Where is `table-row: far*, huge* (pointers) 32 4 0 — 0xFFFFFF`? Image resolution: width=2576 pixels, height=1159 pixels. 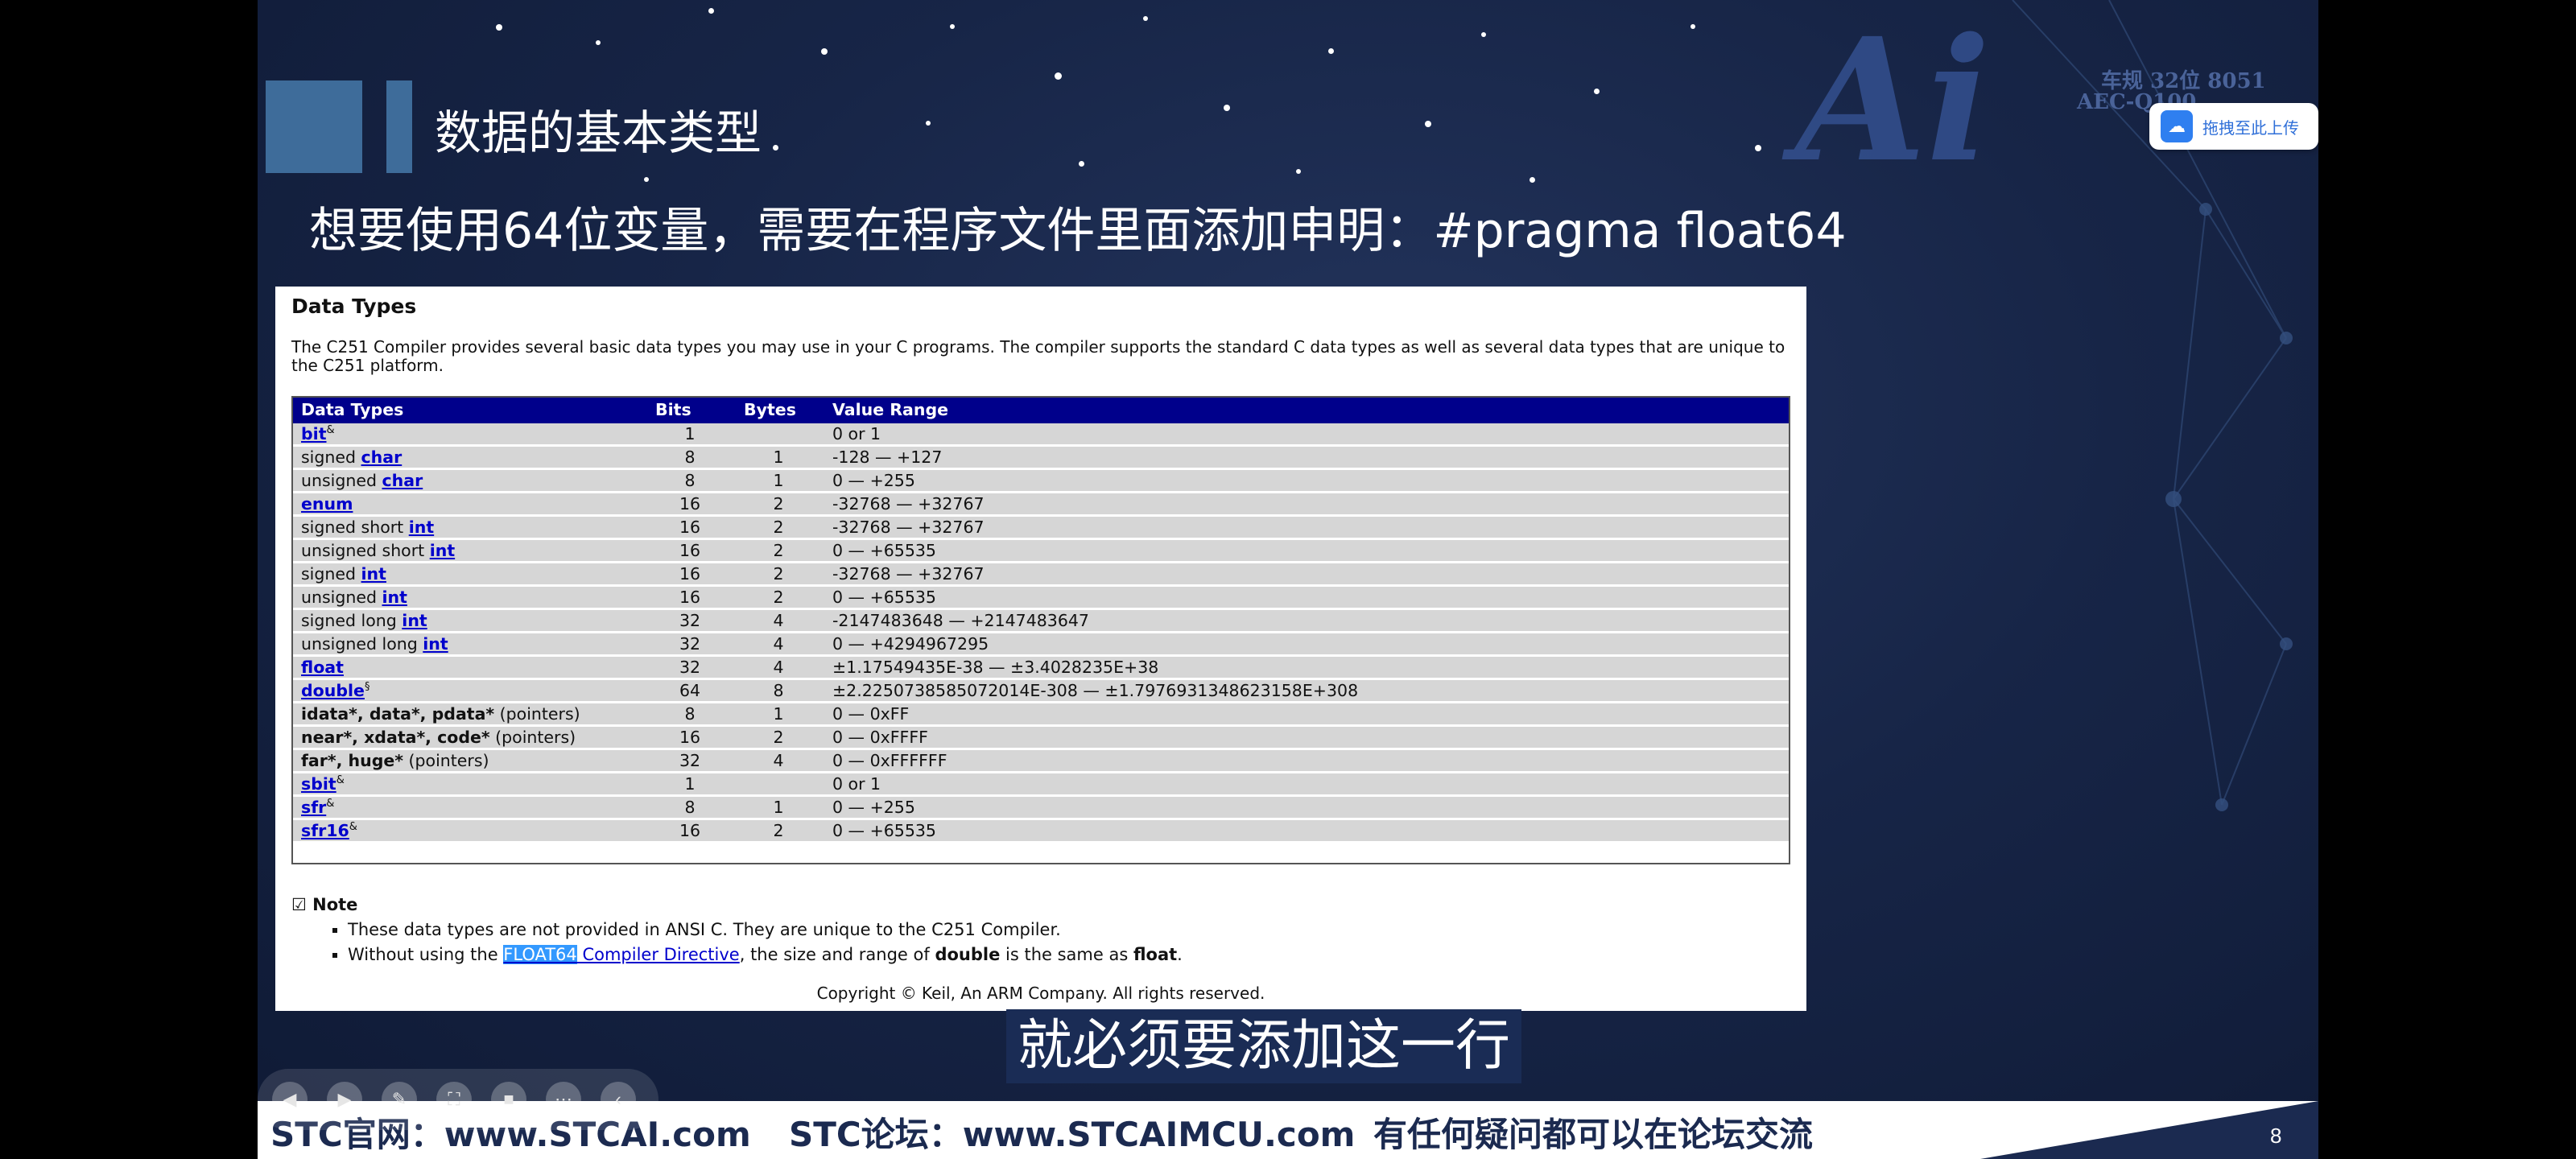
table-row: far*, huge* (pointers) 32 4 0 — 0xFFFFFF is located at coordinates (1040, 761).